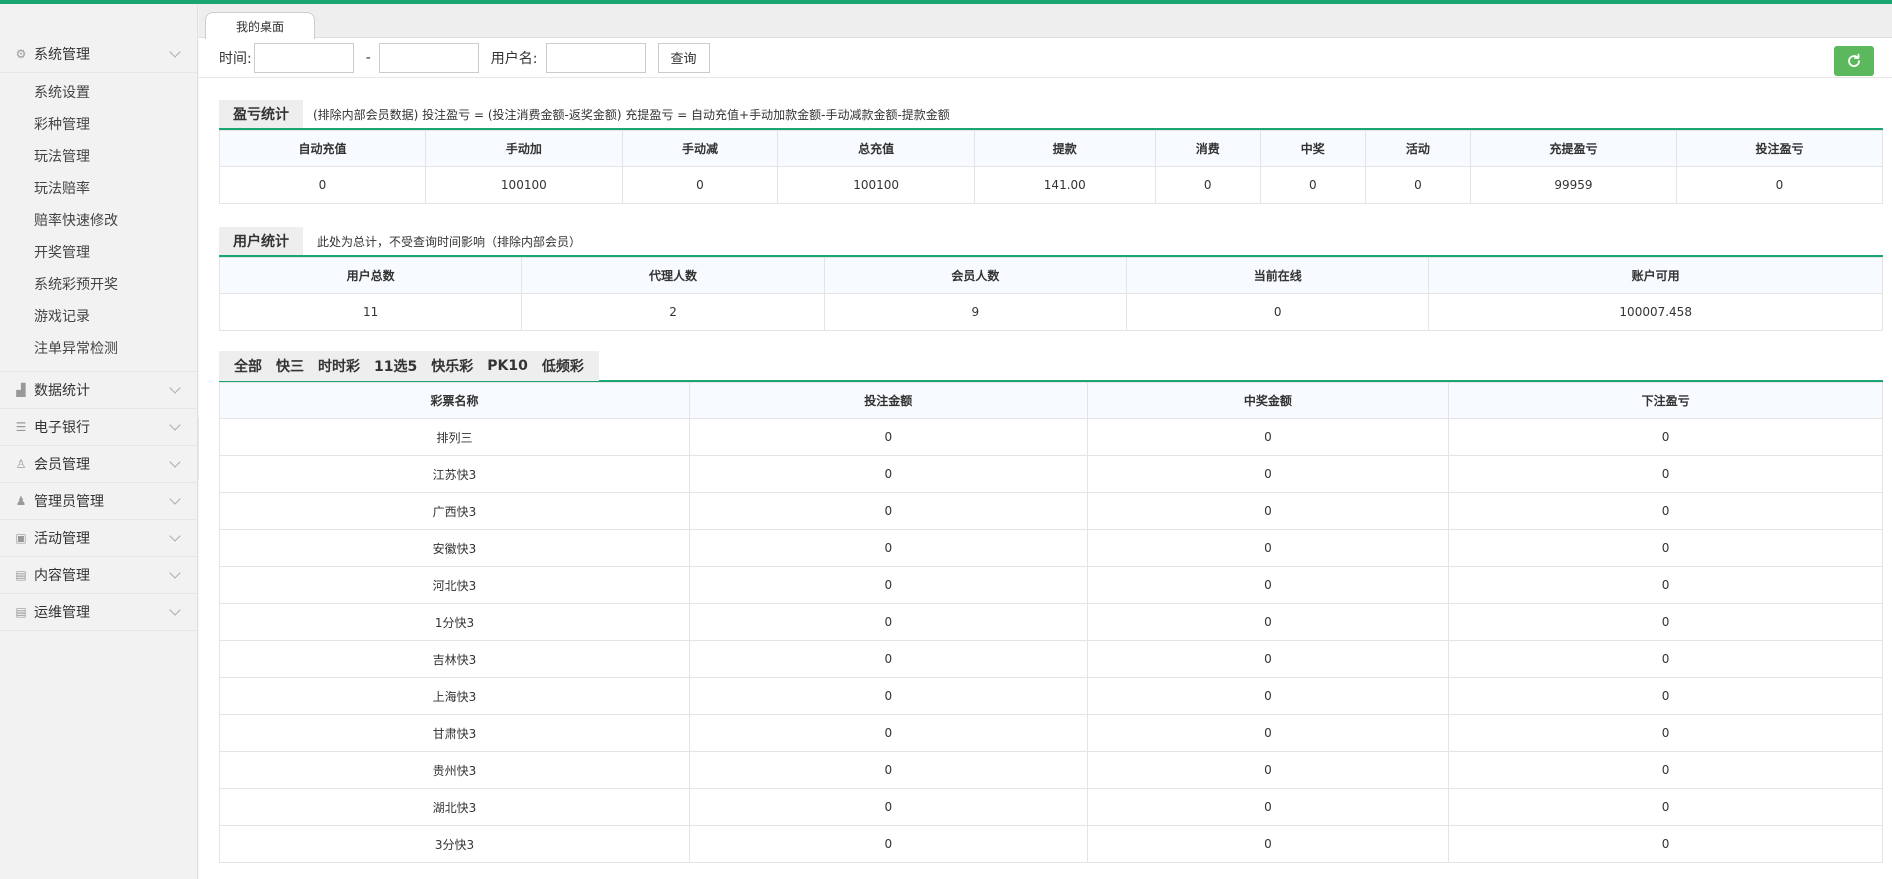  What do you see at coordinates (235, 58) in the screenshot?
I see `time-label: 时间:` at bounding box center [235, 58].